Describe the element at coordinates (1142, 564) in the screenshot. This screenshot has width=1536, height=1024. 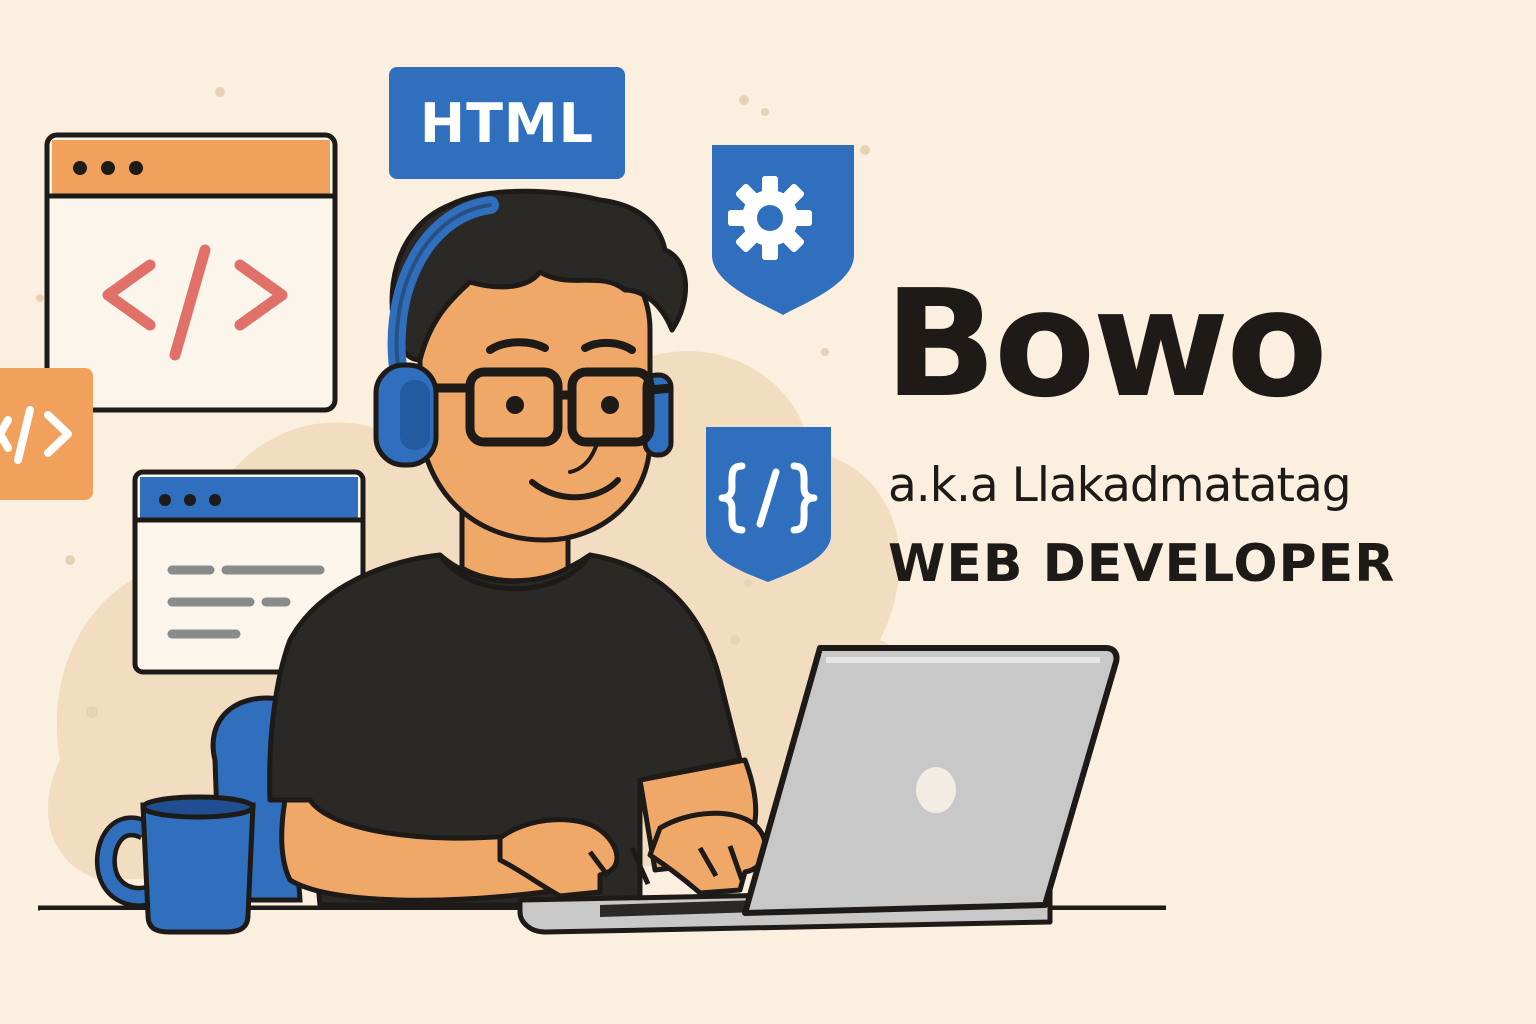
I see `developer-role: WEB DEVELOPER` at that location.